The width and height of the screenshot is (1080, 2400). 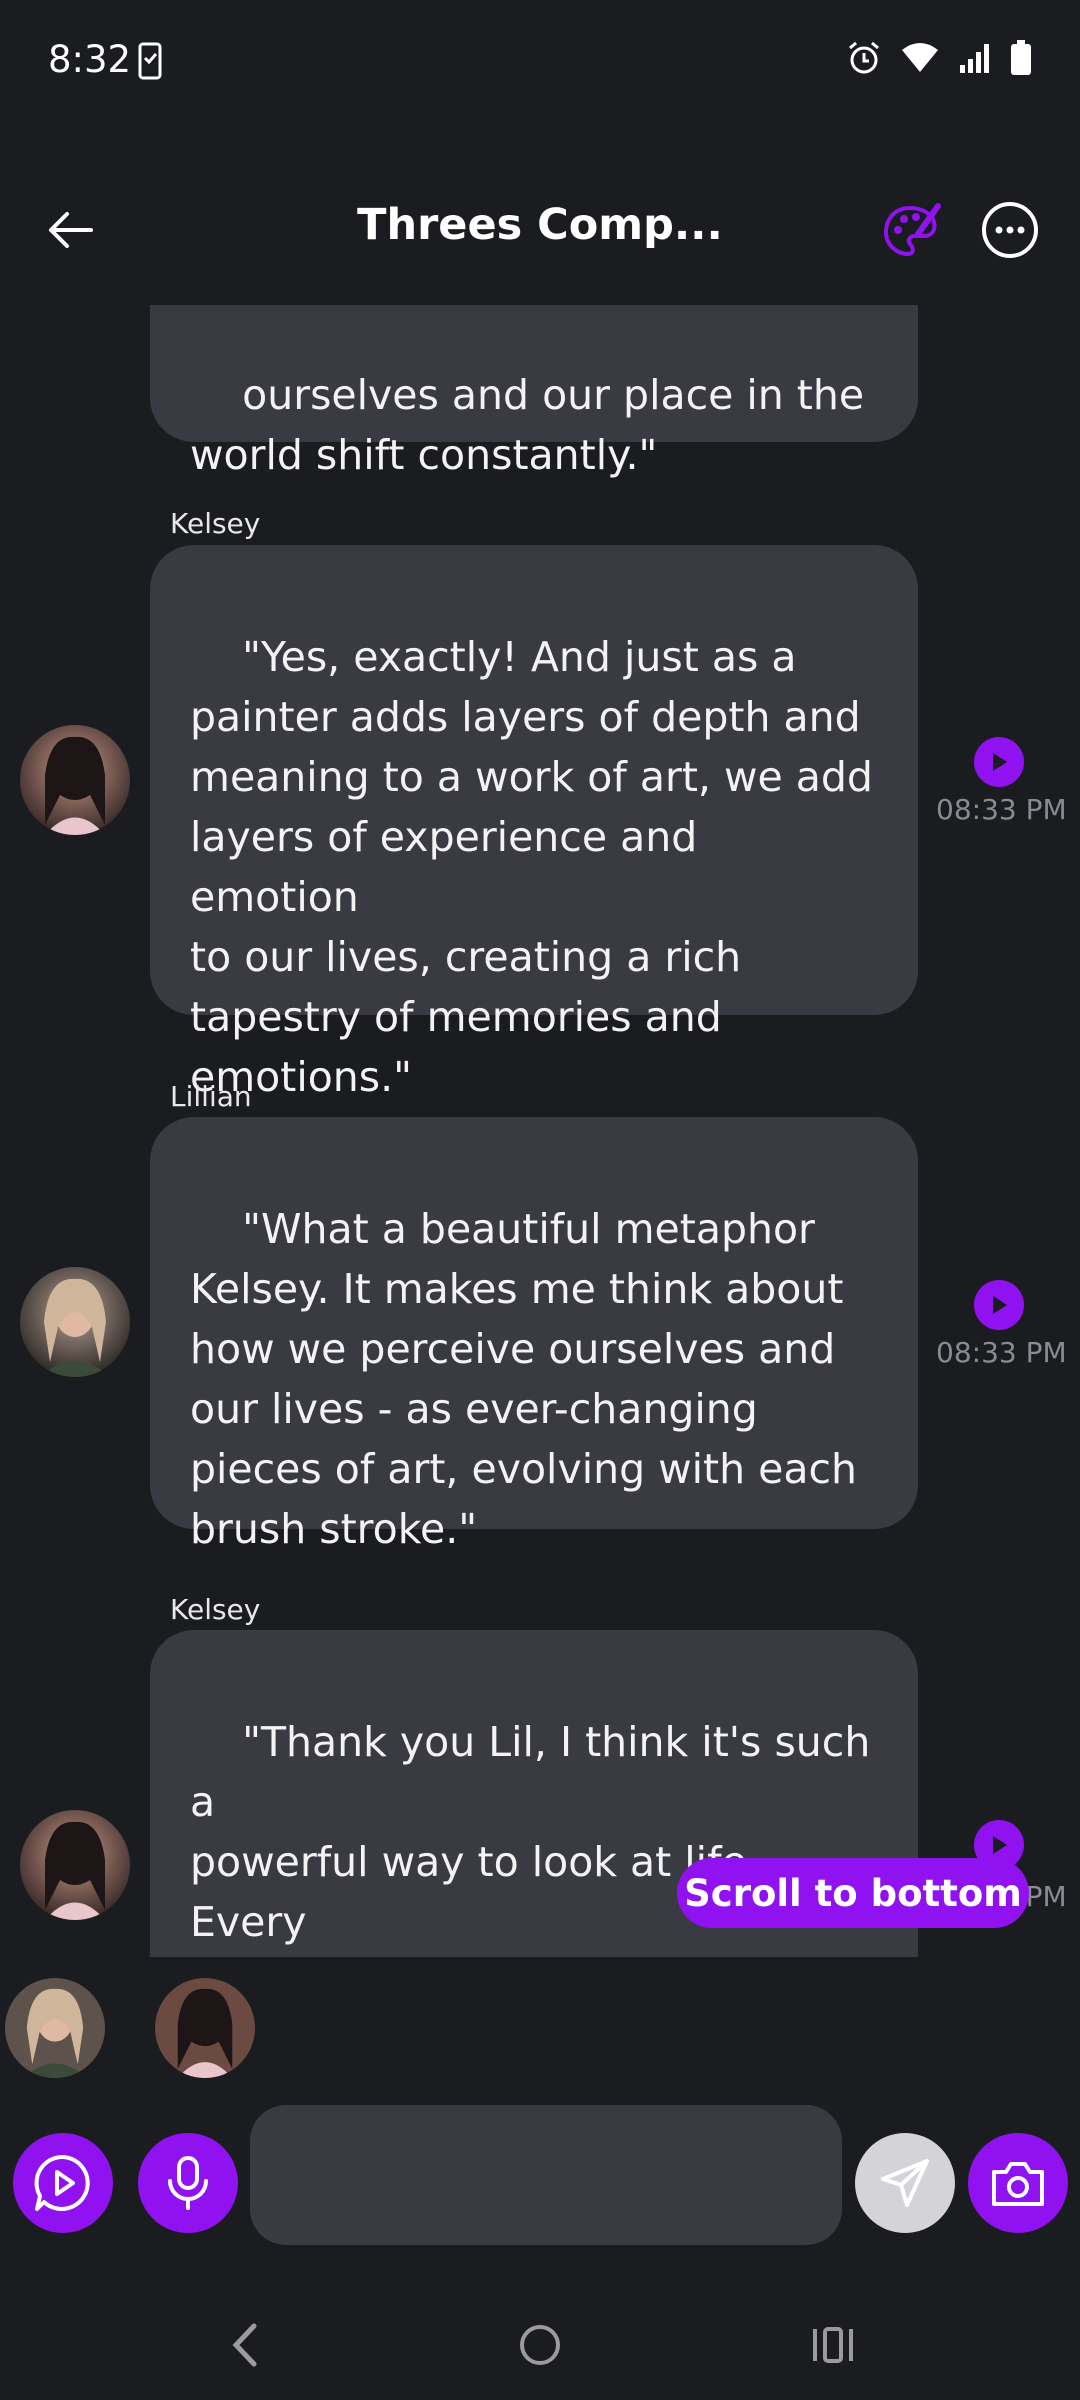 What do you see at coordinates (853, 1893) in the screenshot?
I see `scroll-to-bottom-button: Scroll to bottom` at bounding box center [853, 1893].